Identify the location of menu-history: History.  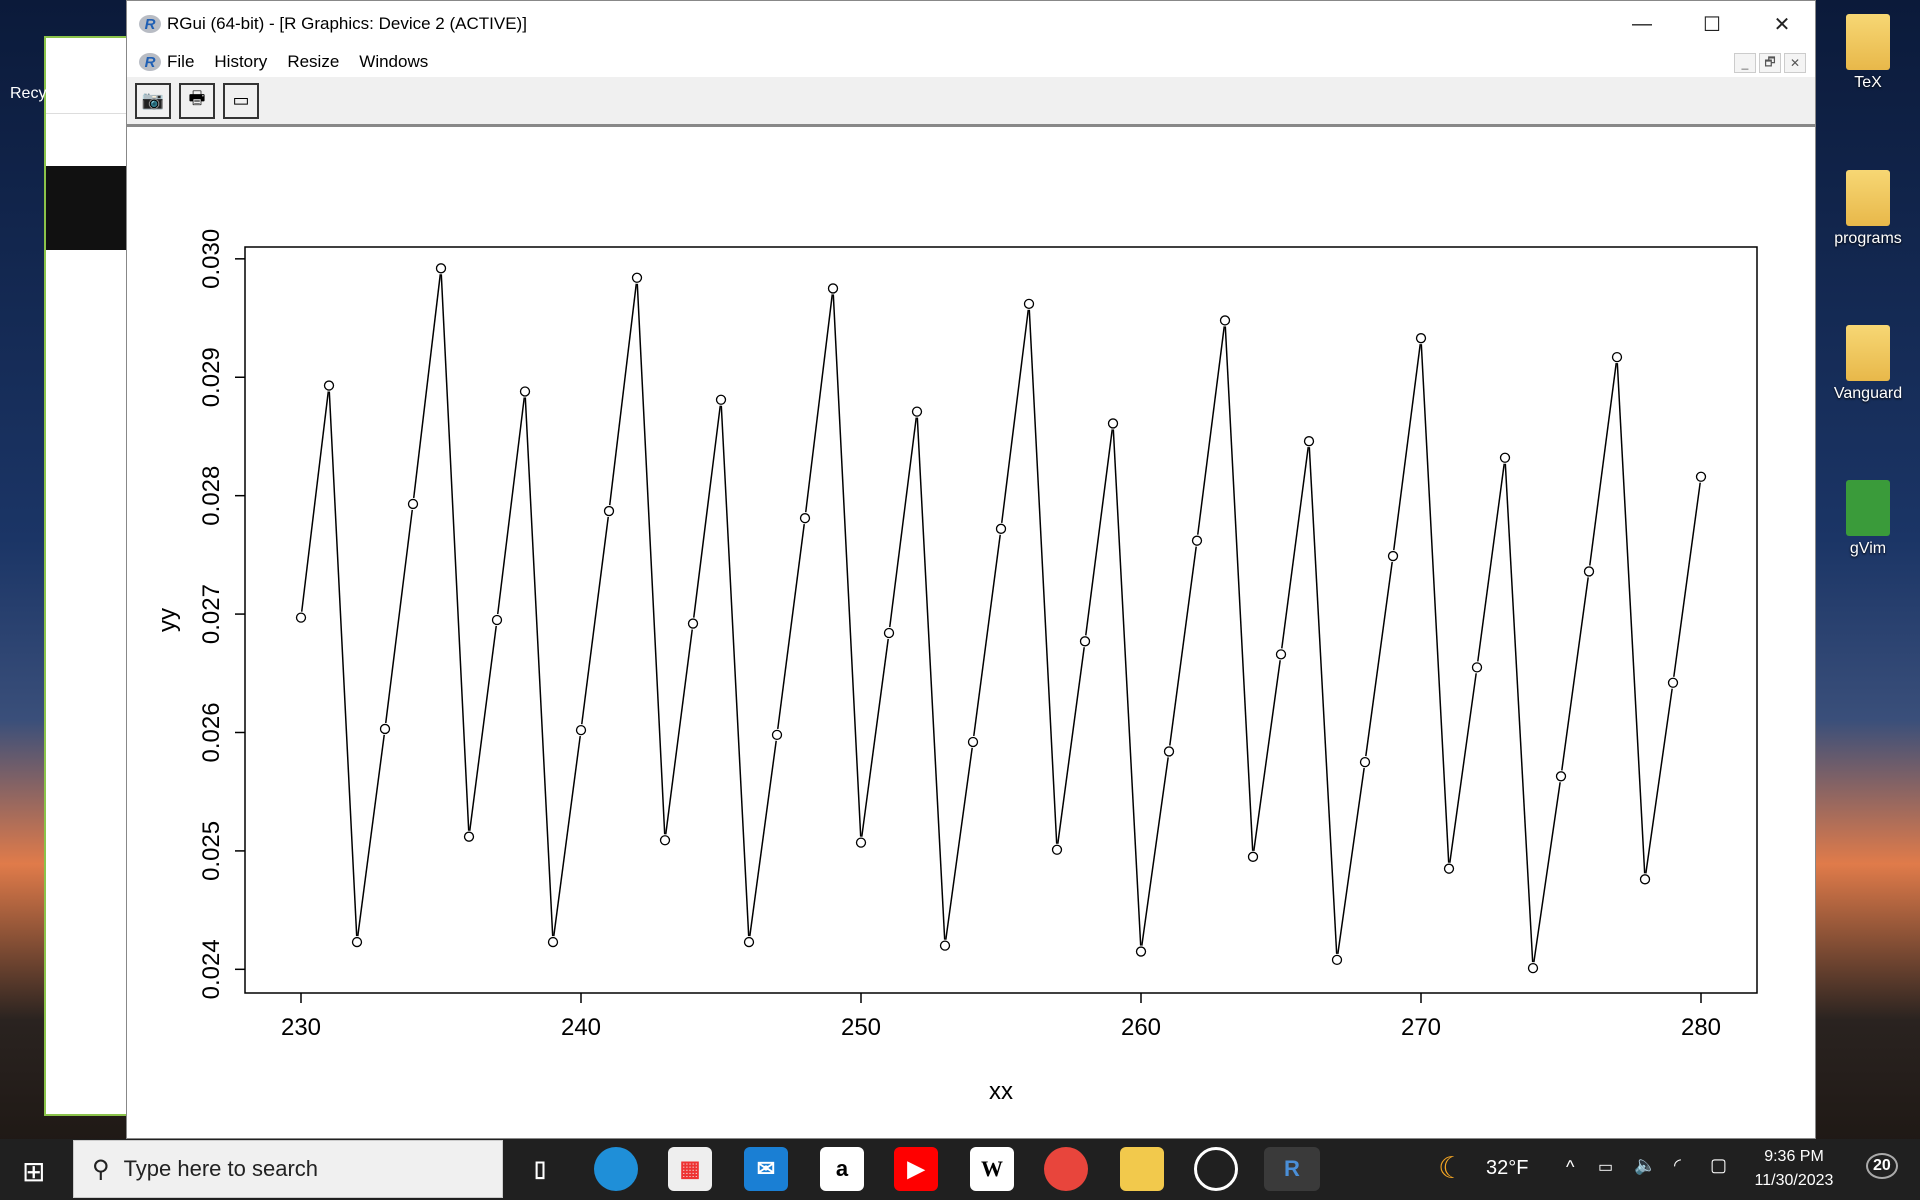
(240, 62).